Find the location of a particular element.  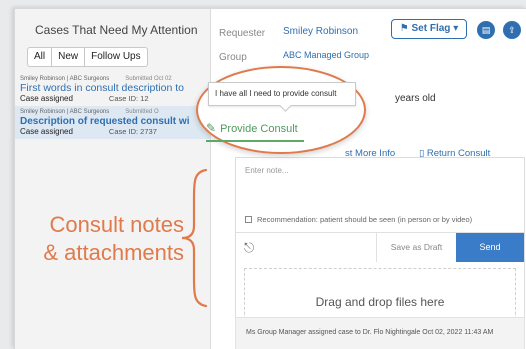

provide-consult-tab: ✎ Provide Consult is located at coordinates (255, 130).